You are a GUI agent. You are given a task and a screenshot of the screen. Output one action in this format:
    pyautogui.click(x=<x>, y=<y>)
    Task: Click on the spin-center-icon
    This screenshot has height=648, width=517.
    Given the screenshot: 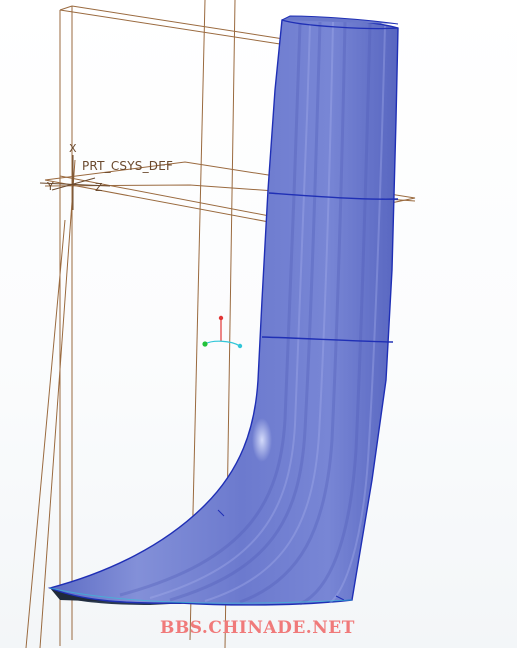 What is the action you would take?
    pyautogui.click(x=222, y=332)
    